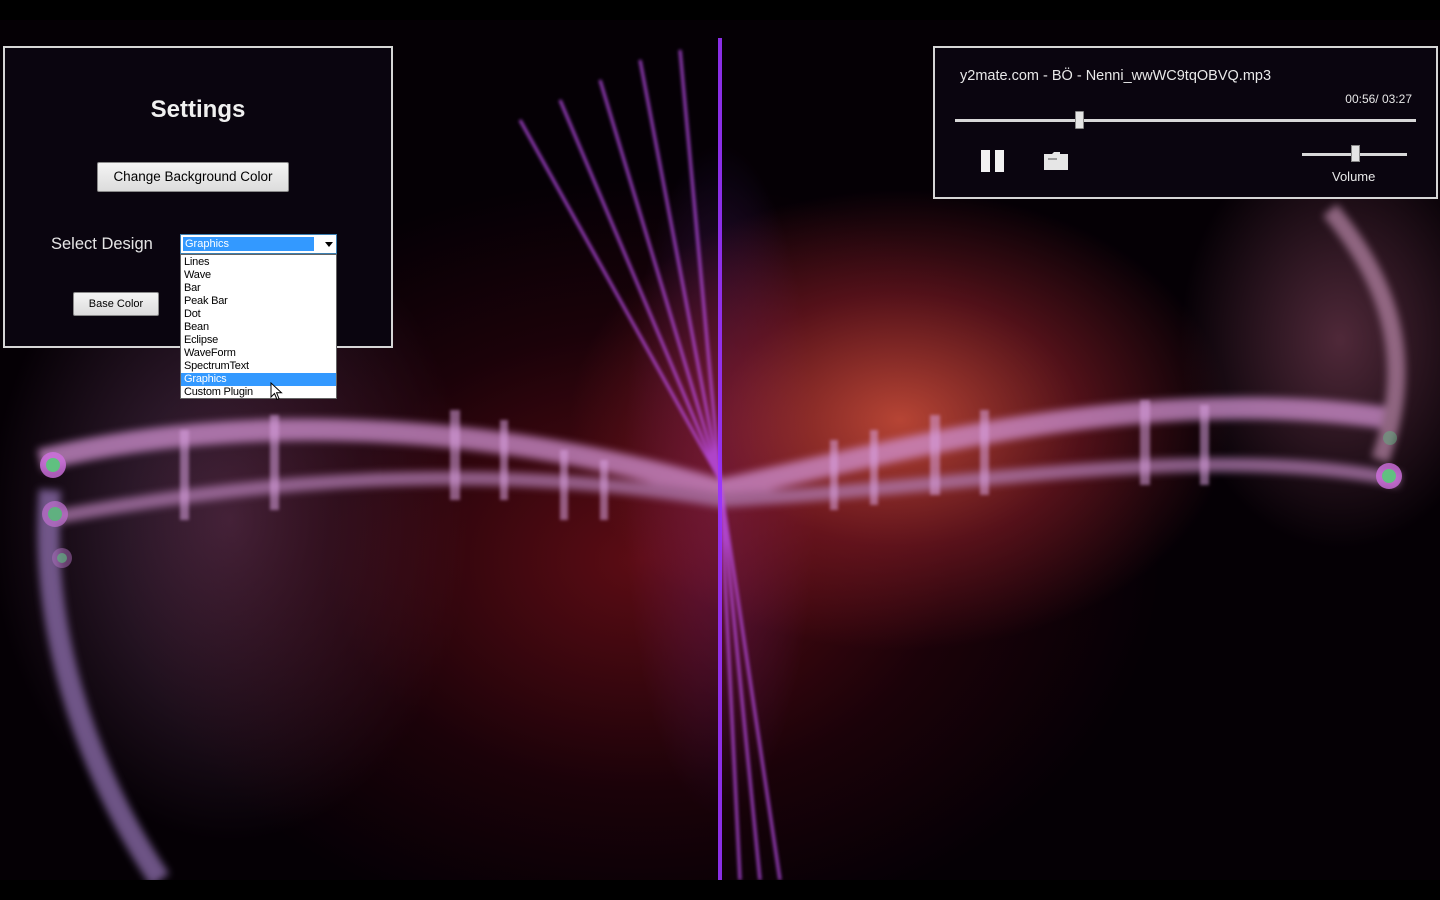  I want to click on design-option: Wave, so click(258, 275).